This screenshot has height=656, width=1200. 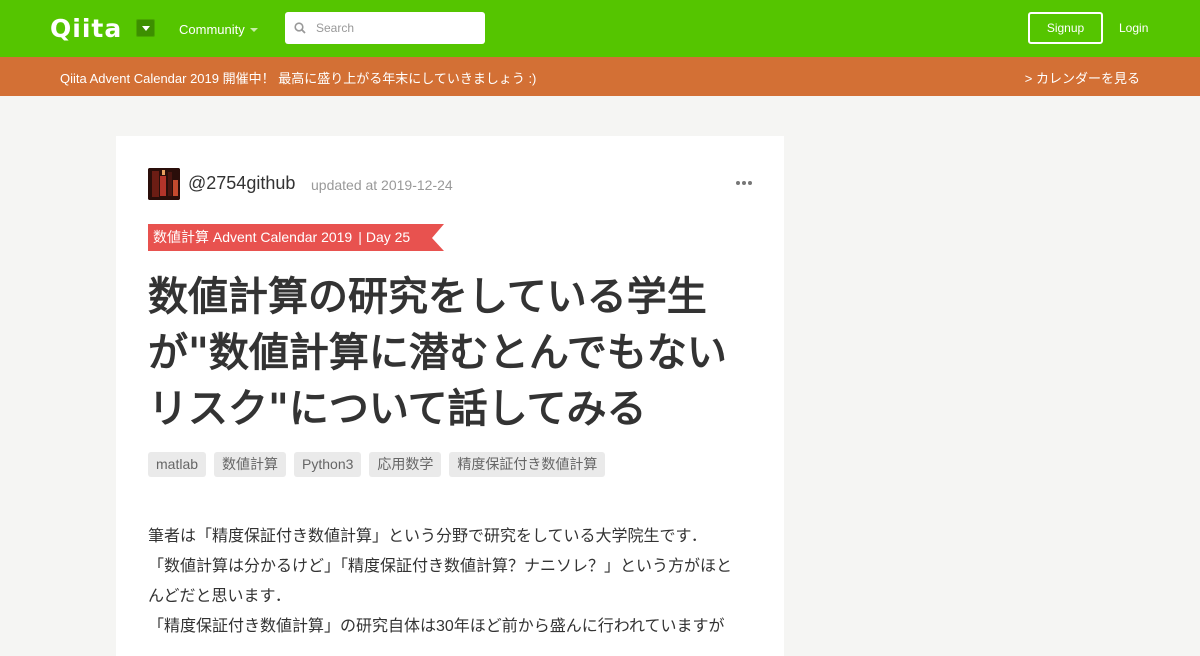 I want to click on advent-day: Day 25, so click(x=388, y=237).